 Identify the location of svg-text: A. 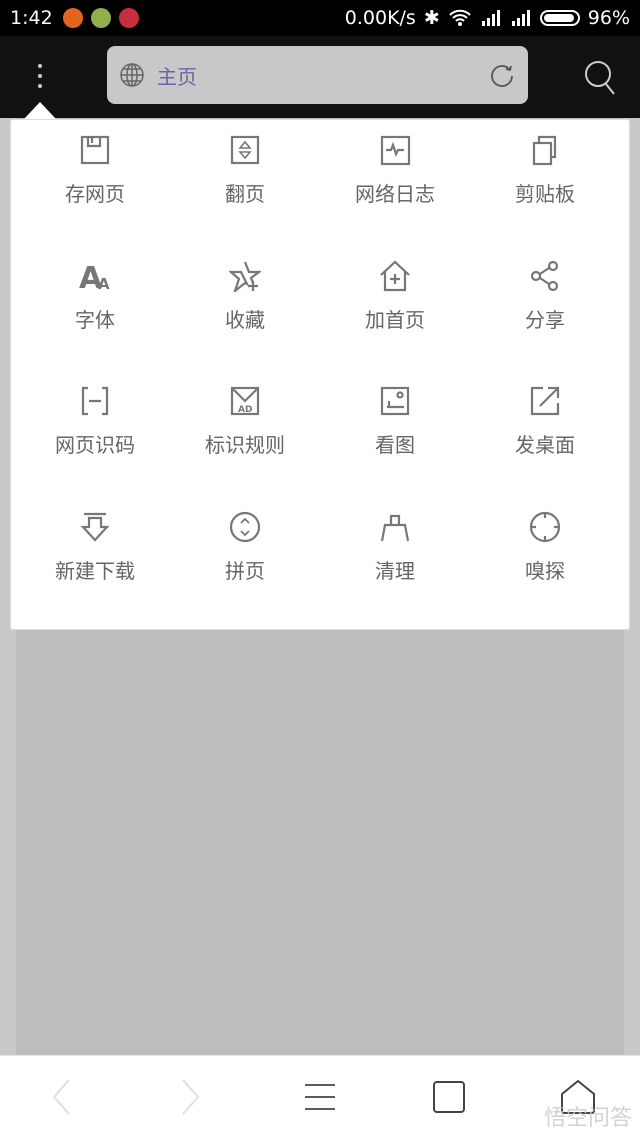
(104, 283).